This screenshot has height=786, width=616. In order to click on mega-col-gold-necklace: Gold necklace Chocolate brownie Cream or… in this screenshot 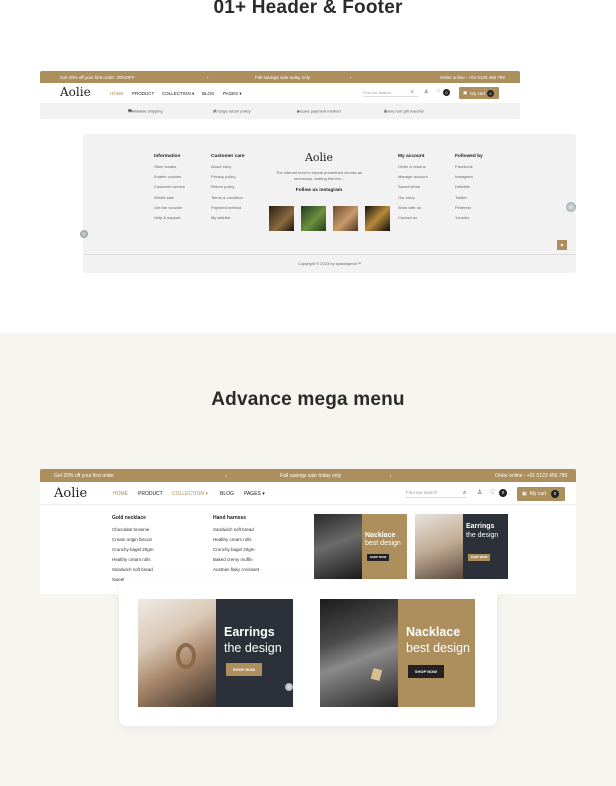, I will do `click(133, 551)`.